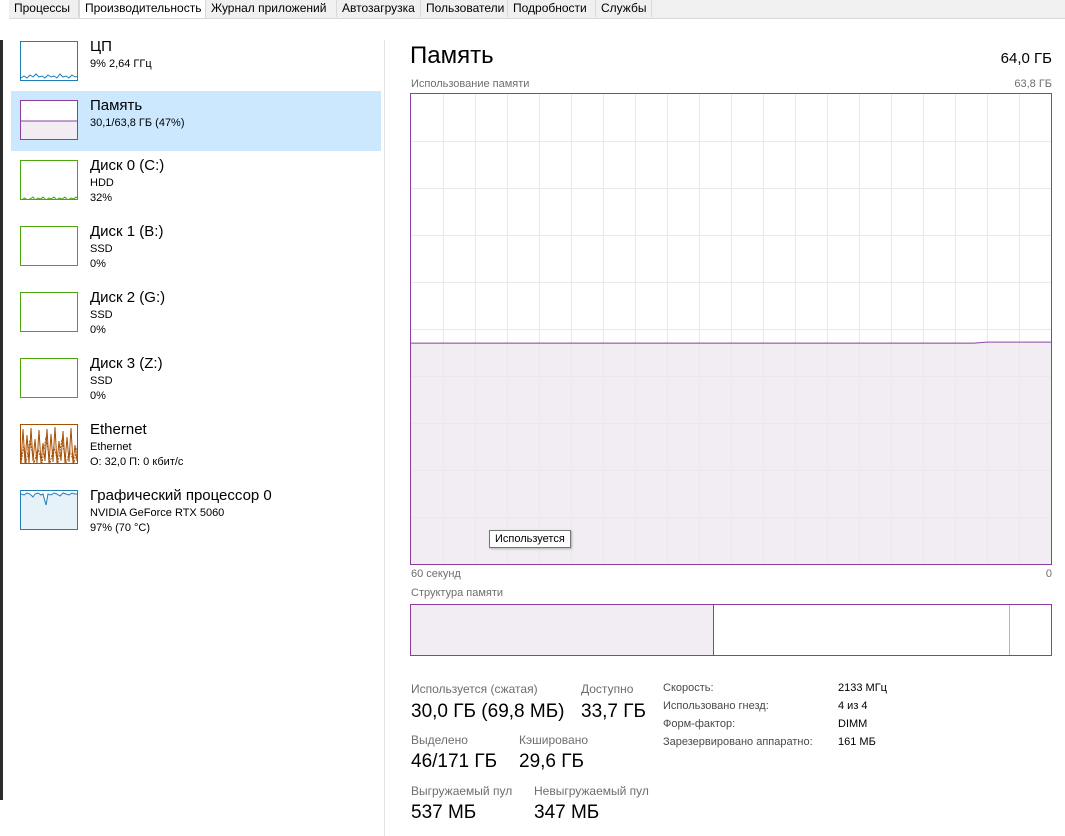  What do you see at coordinates (121, 64) in the screenshot?
I see `sidebar-item-sub: 9% 2,64 ГГц` at bounding box center [121, 64].